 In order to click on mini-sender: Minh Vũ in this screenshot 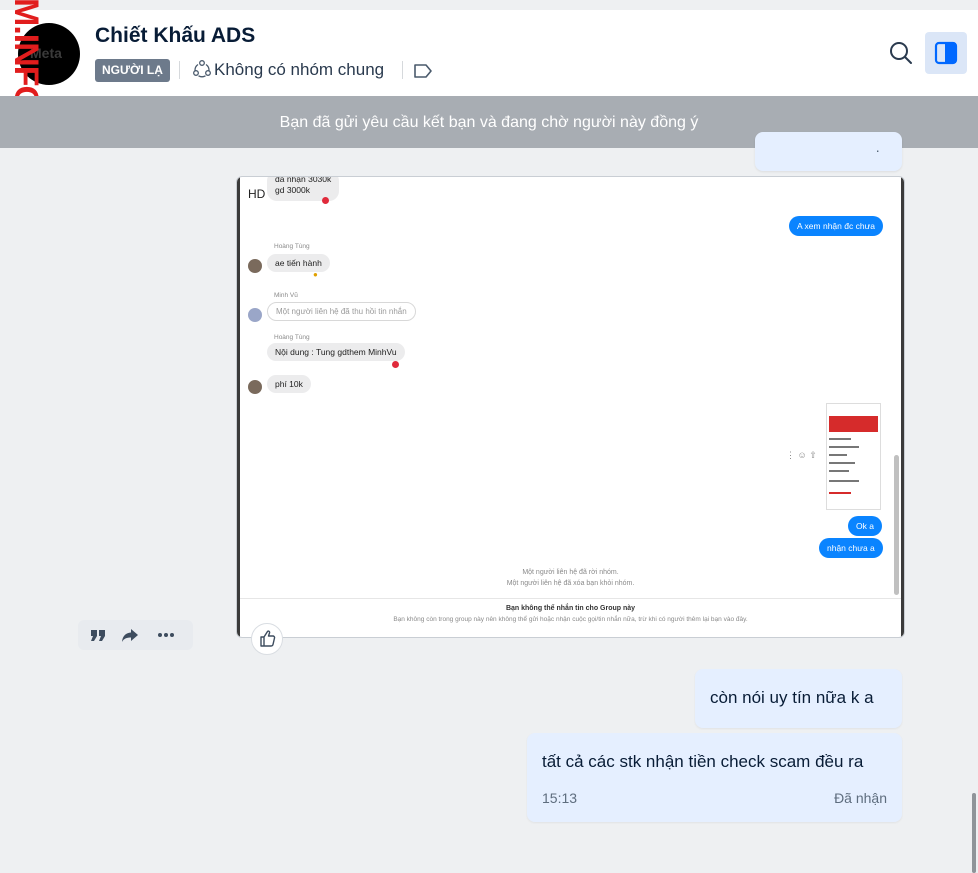, I will do `click(286, 295)`.